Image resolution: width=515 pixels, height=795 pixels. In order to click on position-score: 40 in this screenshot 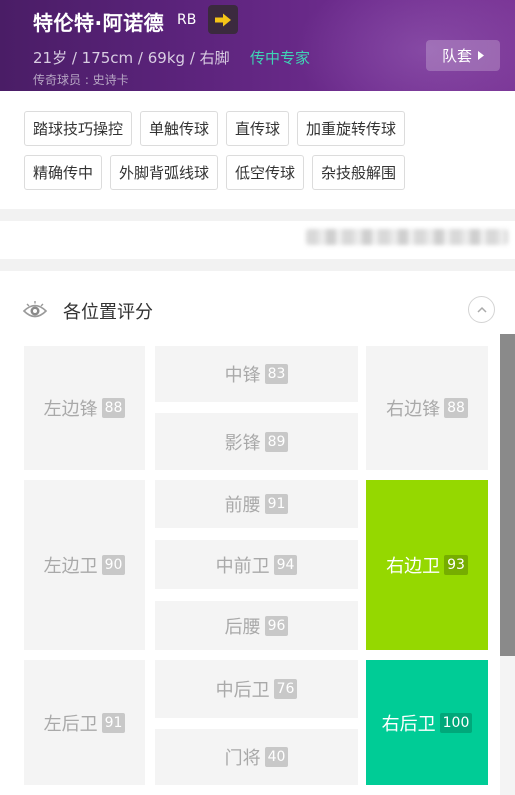, I will do `click(276, 757)`.